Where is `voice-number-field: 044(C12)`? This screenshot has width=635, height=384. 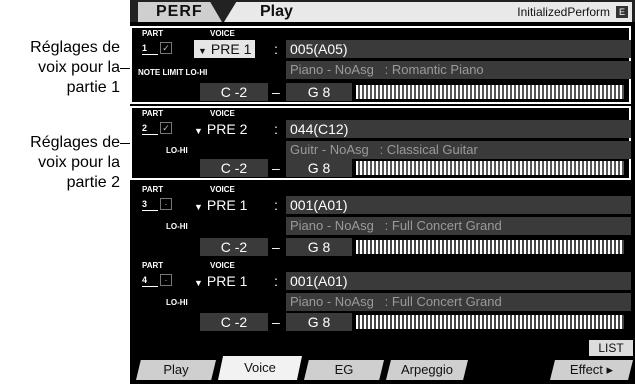 voice-number-field: 044(C12) is located at coordinates (458, 129).